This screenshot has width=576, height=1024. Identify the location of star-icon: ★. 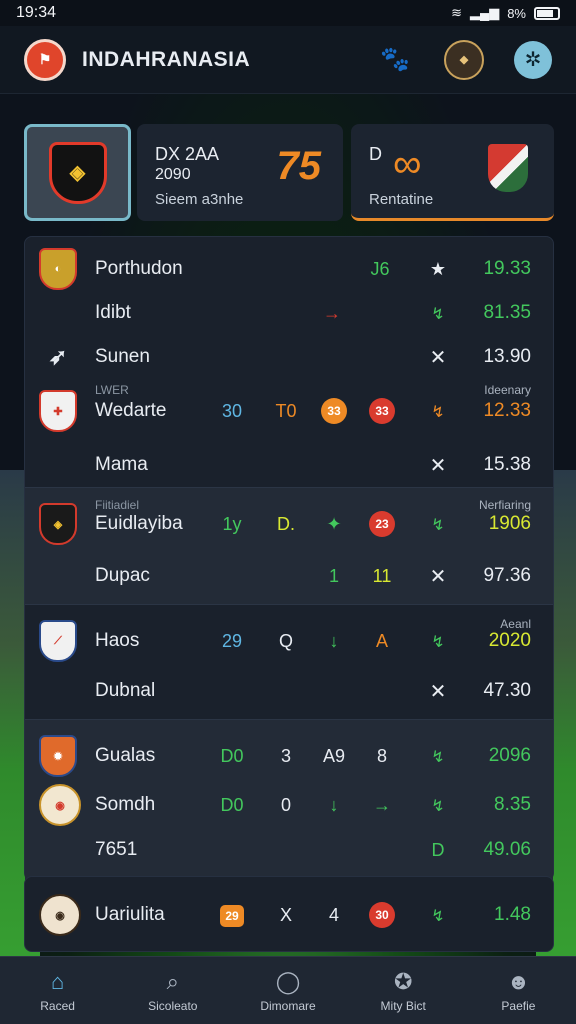
(438, 269).